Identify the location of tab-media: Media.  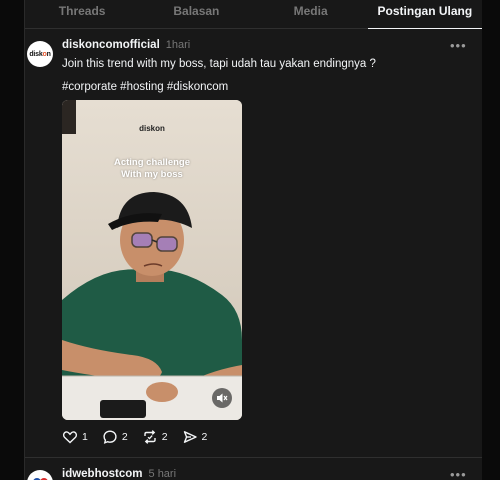
(311, 14).